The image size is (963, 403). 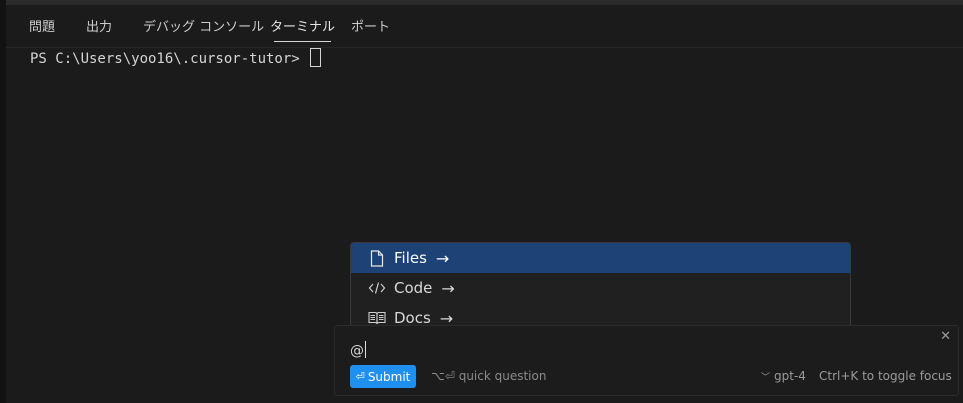 I want to click on mention-item-label: Files, so click(x=410, y=258).